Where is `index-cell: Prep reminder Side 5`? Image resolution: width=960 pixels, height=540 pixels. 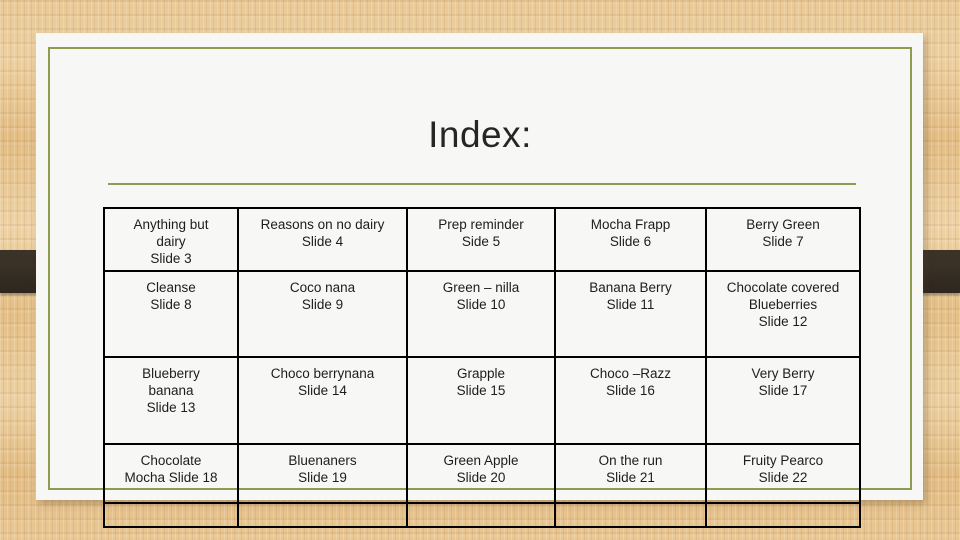 index-cell: Prep reminder Side 5 is located at coordinates (481, 239).